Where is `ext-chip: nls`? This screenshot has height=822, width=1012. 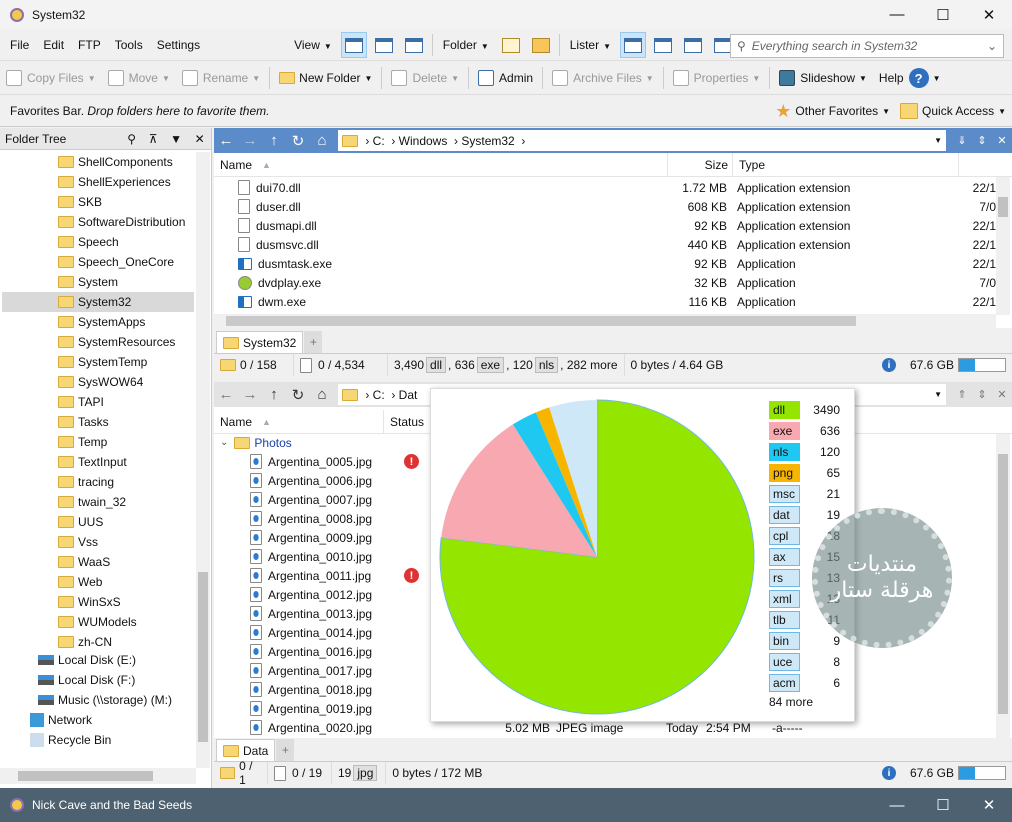
ext-chip: nls is located at coordinates (546, 365).